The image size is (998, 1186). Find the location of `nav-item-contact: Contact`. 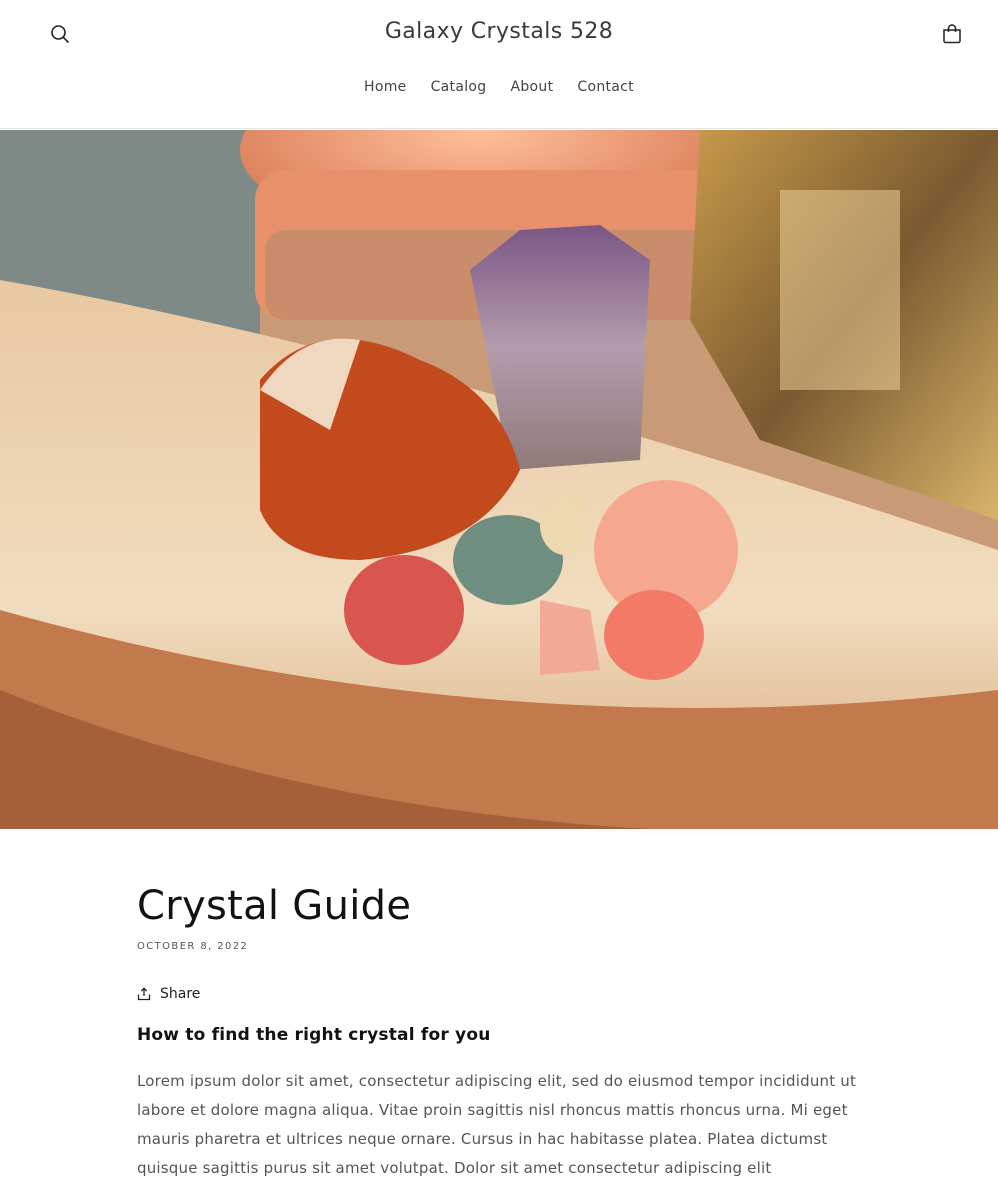

nav-item-contact: Contact is located at coordinates (605, 87).